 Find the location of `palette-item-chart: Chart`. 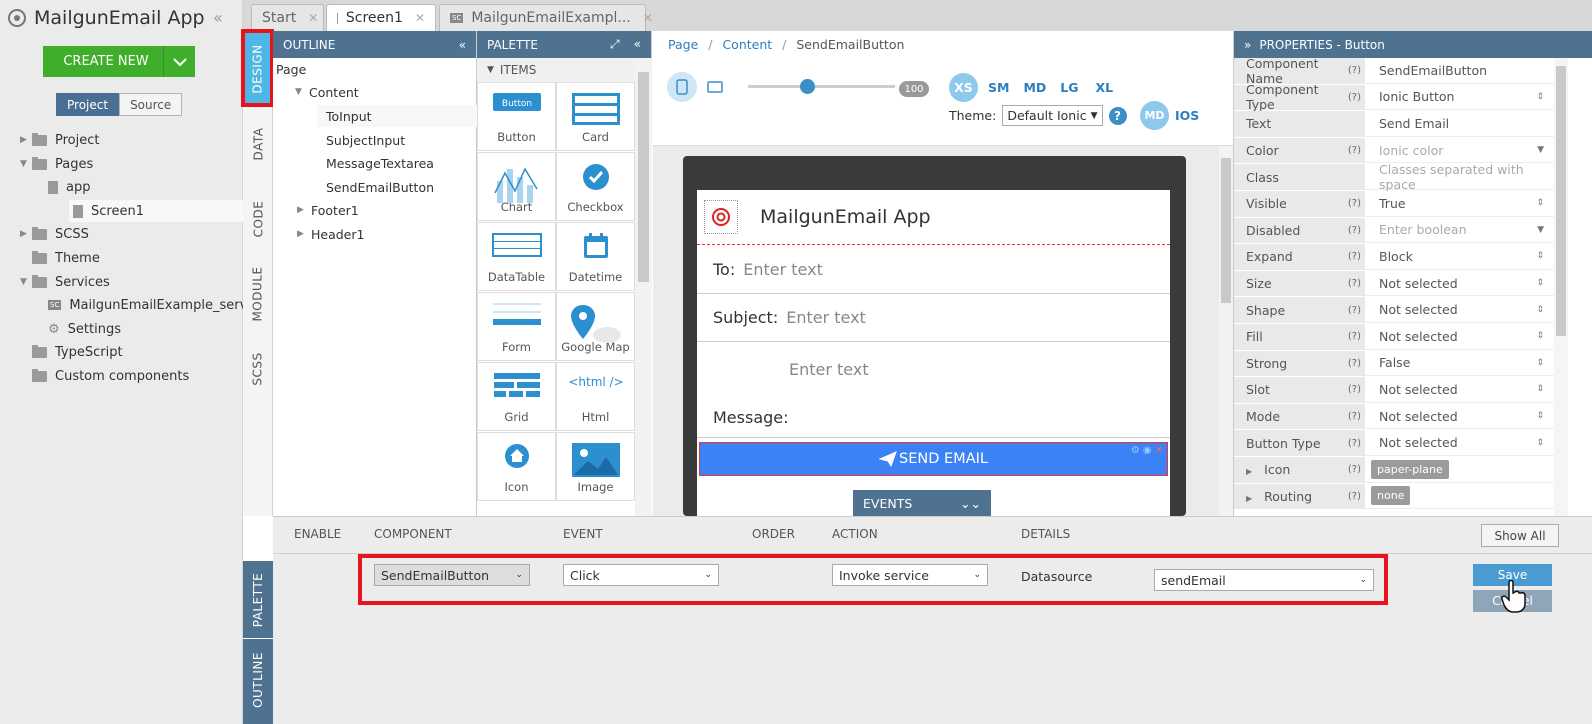

palette-item-chart: Chart is located at coordinates (516, 186).